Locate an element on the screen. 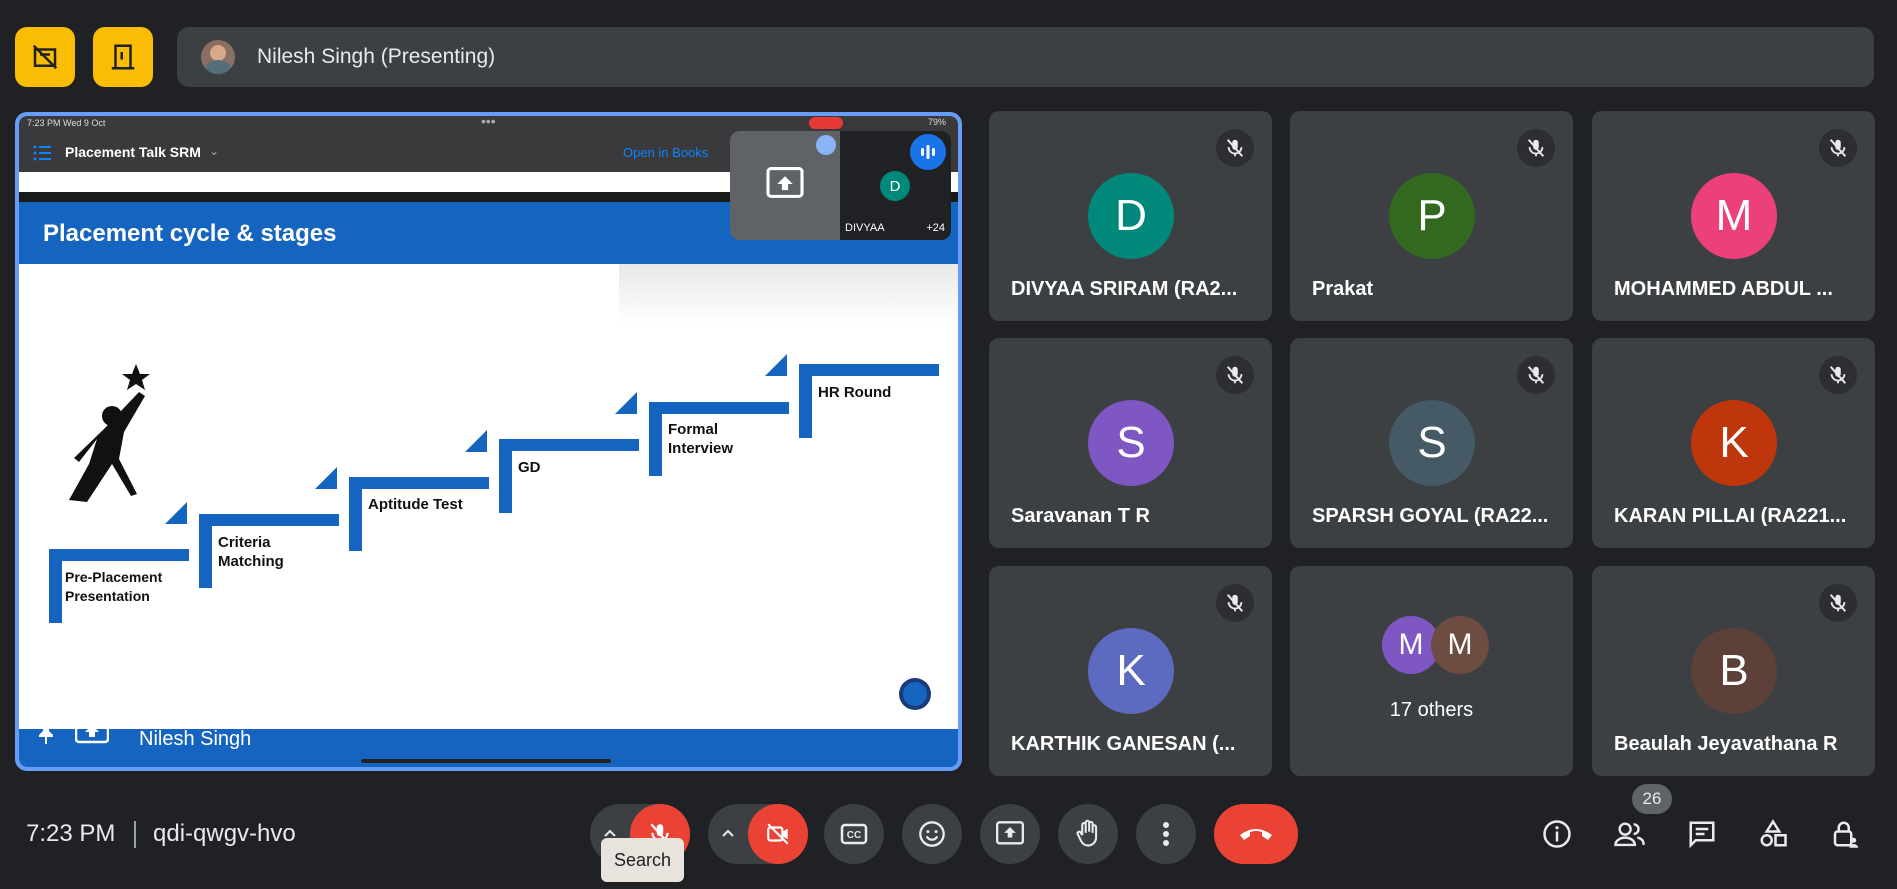 The height and width of the screenshot is (889, 1897). step-formal-interview: Formal Interview is located at coordinates (701, 439).